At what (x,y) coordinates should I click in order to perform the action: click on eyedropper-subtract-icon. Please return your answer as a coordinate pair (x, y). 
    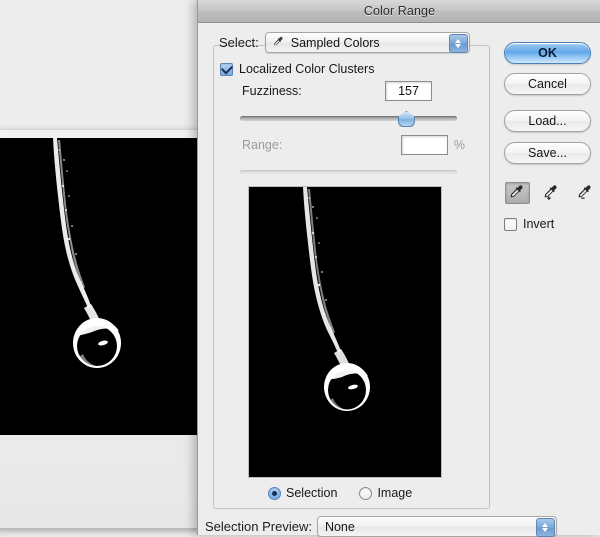
    Looking at the image, I should click on (584, 192).